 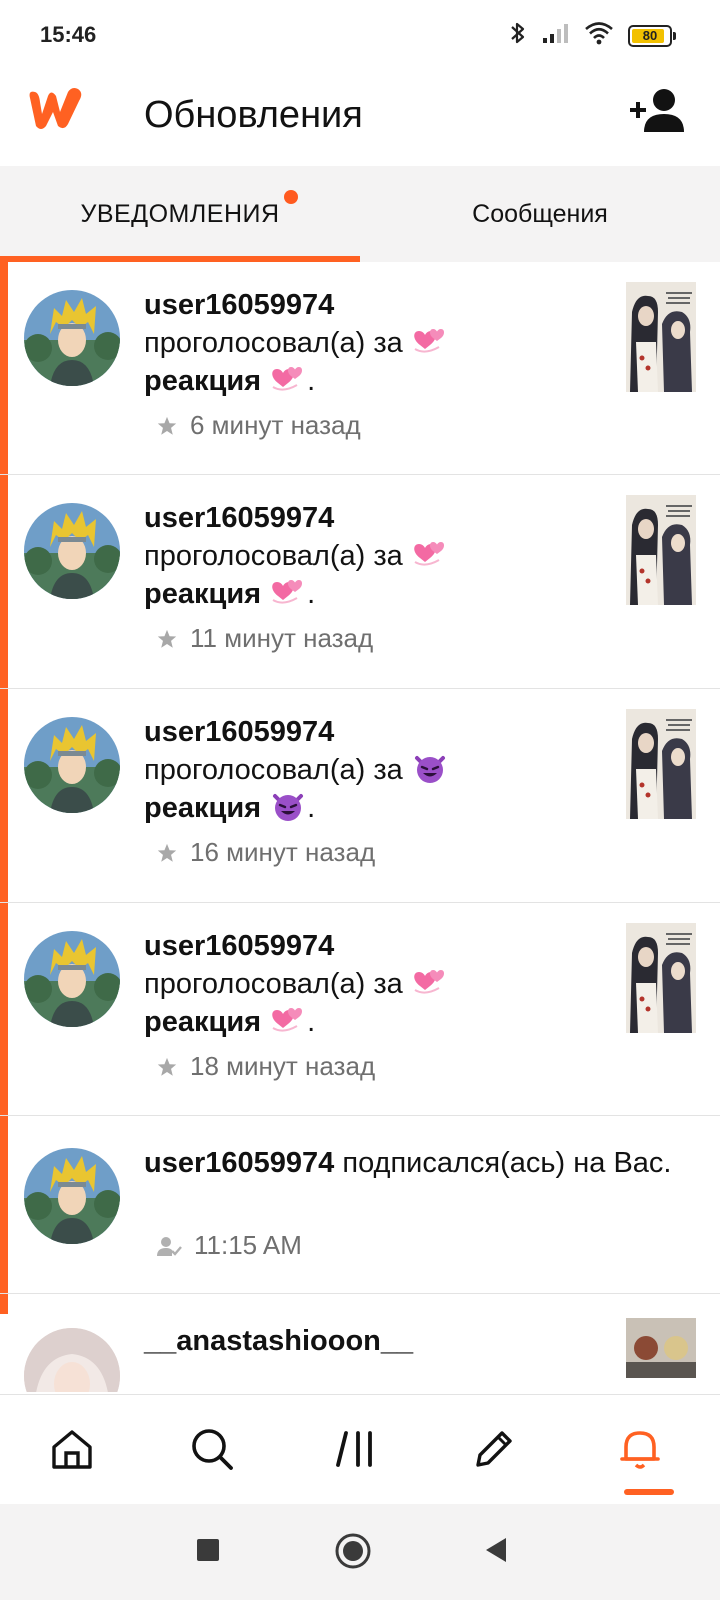 I want to click on tab-messages: Сообщения, so click(x=540, y=214).